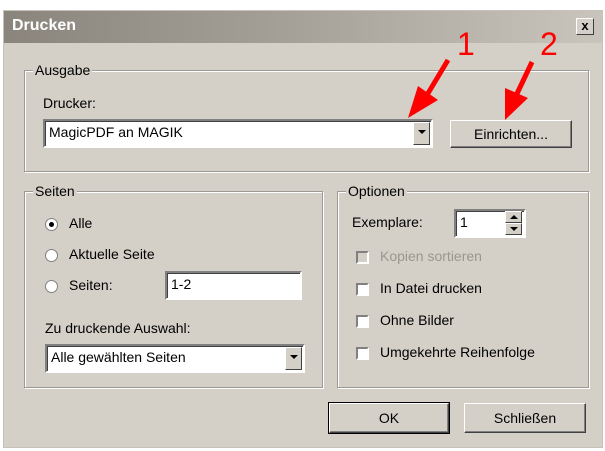 The width and height of the screenshot is (605, 451). What do you see at coordinates (389, 418) in the screenshot?
I see `ok-button: OK` at bounding box center [389, 418].